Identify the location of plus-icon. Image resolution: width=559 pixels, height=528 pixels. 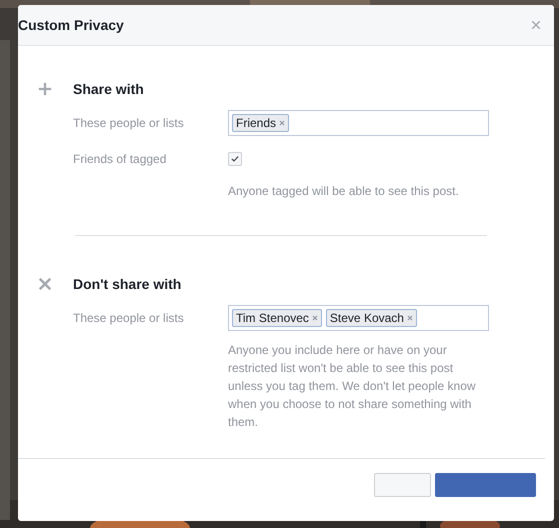
(45, 89).